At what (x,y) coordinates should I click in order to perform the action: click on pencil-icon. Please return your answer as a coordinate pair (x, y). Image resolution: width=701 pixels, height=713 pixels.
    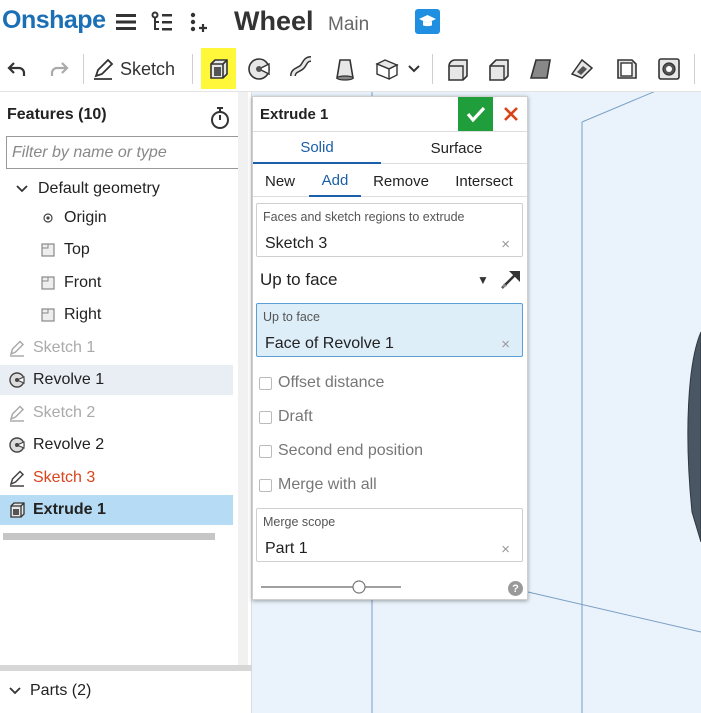
    Looking at the image, I should click on (104, 69).